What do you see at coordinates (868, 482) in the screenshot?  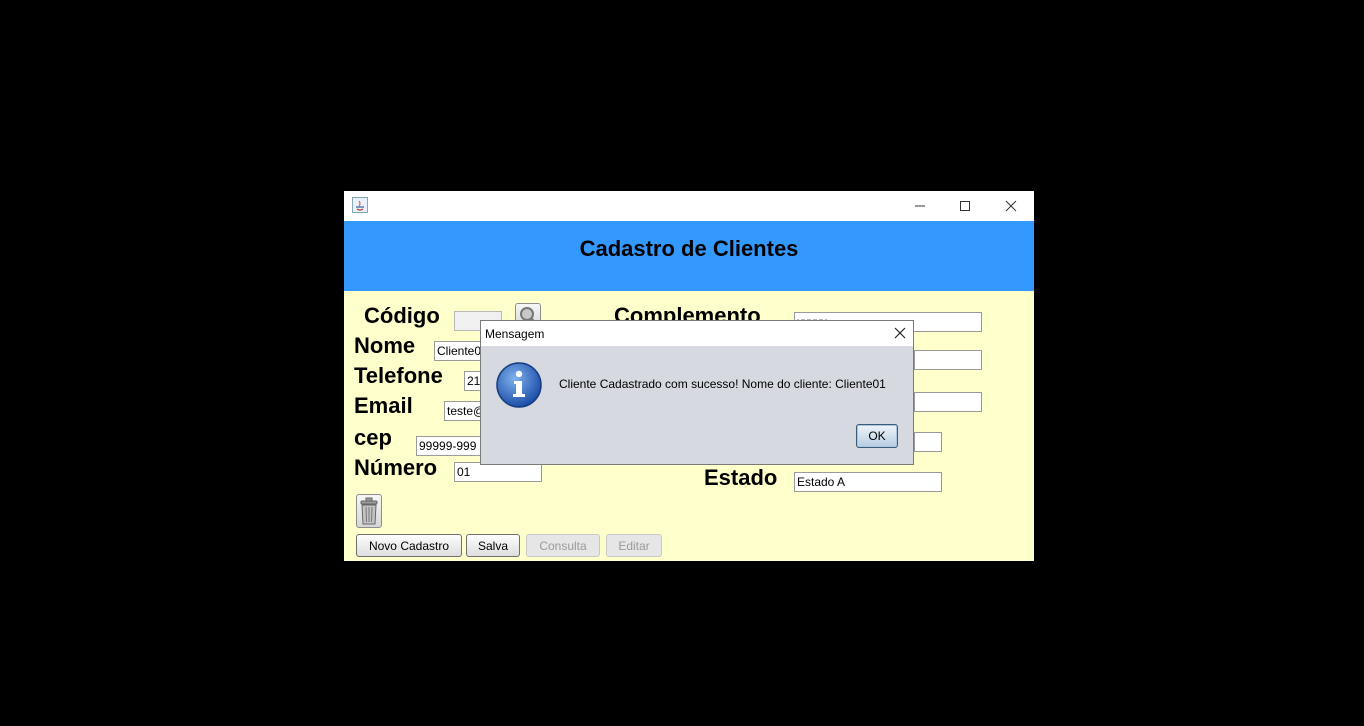 I see `estado-field: Estado A` at bounding box center [868, 482].